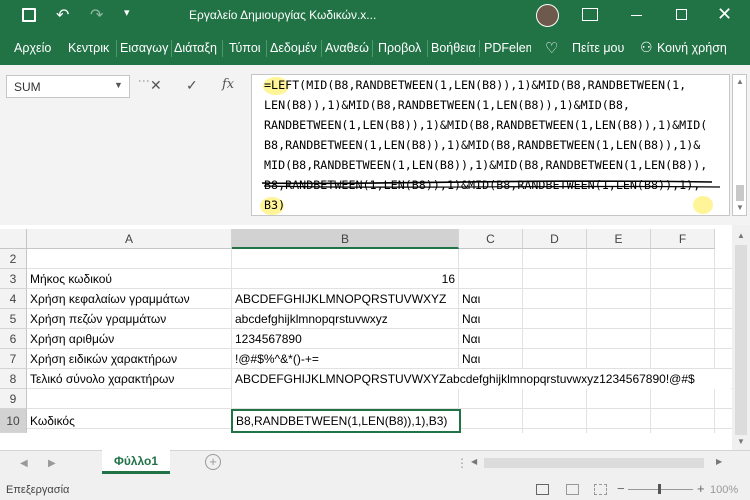 This screenshot has width=750, height=500. What do you see at coordinates (68, 86) in the screenshot?
I see `name-box: SUM` at bounding box center [68, 86].